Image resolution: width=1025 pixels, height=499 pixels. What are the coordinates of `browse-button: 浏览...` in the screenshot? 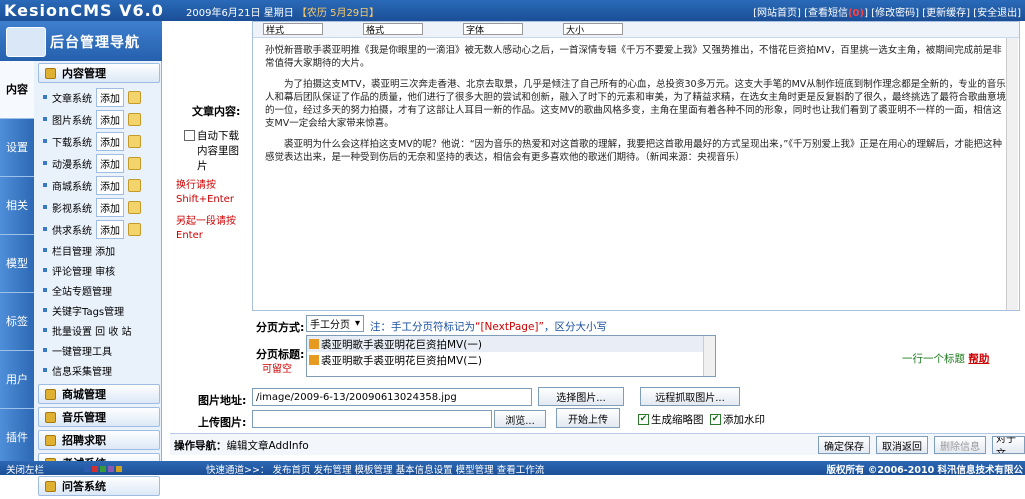 It's located at (520, 419).